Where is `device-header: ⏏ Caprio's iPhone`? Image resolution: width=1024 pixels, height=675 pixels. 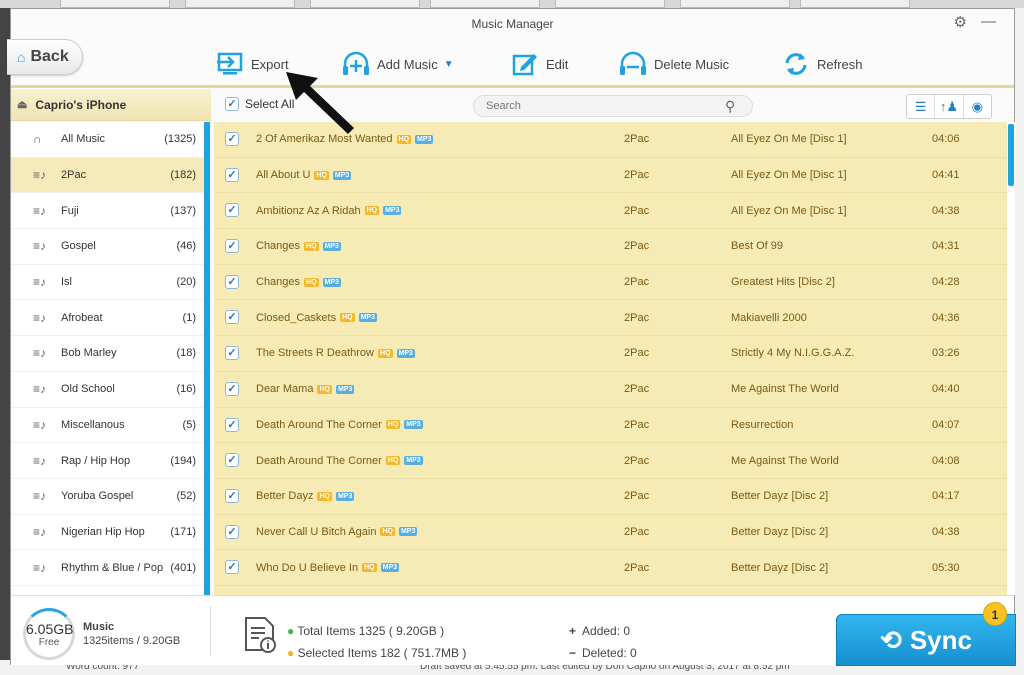 device-header: ⏏ Caprio's iPhone is located at coordinates (111, 105).